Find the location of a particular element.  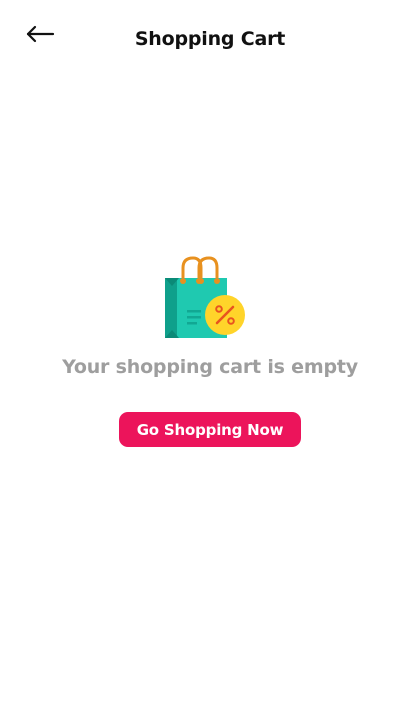

page-title: Shopping Cart is located at coordinates (210, 39).